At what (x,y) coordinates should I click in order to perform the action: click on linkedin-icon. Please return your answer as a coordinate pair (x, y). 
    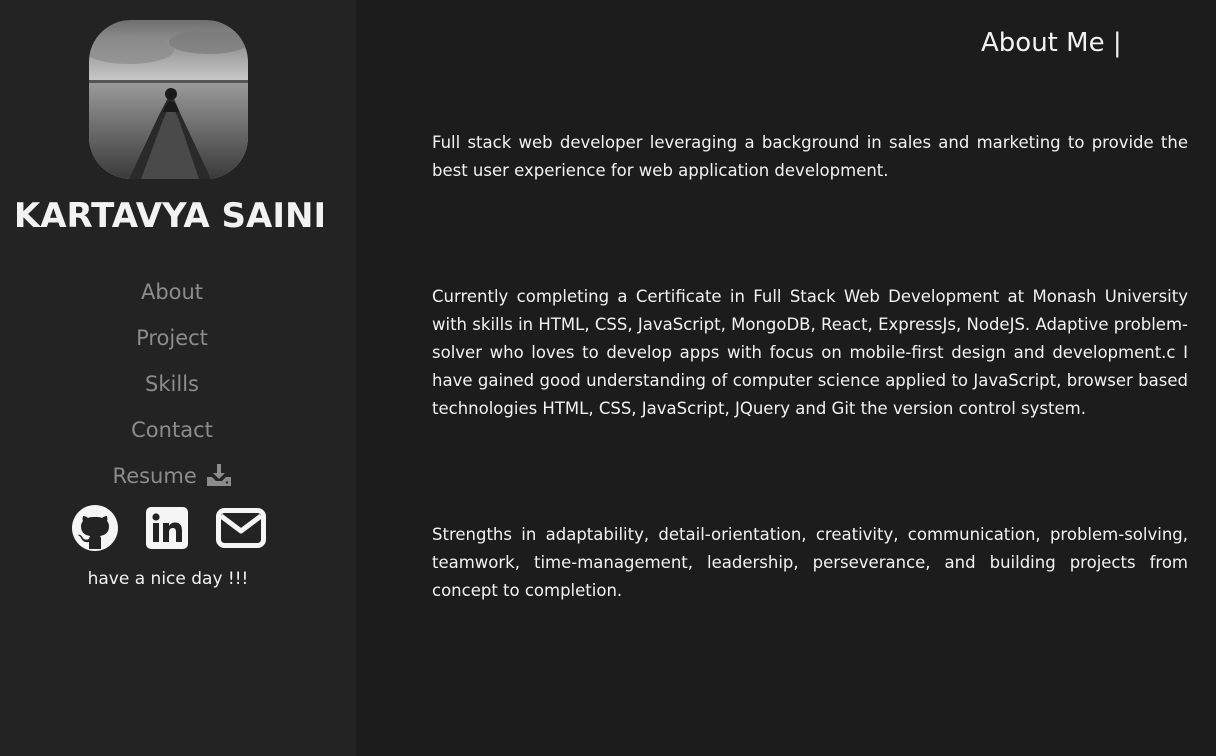
    Looking at the image, I should click on (167, 530).